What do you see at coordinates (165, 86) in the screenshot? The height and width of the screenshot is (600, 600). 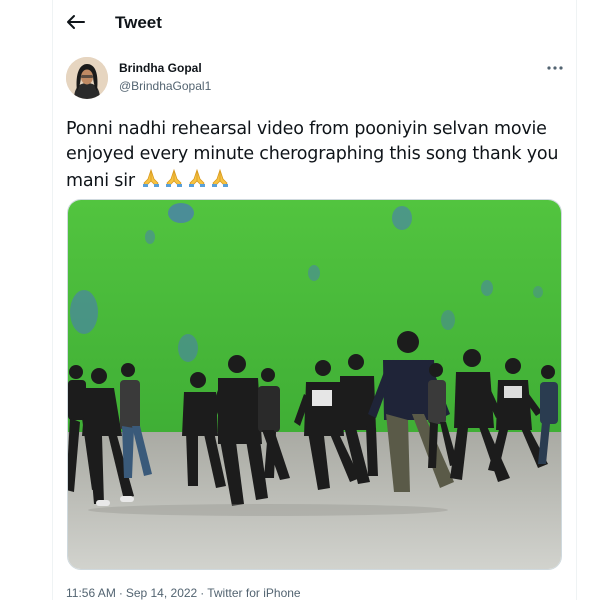 I see `author-handle: @BrindhaGopal1` at bounding box center [165, 86].